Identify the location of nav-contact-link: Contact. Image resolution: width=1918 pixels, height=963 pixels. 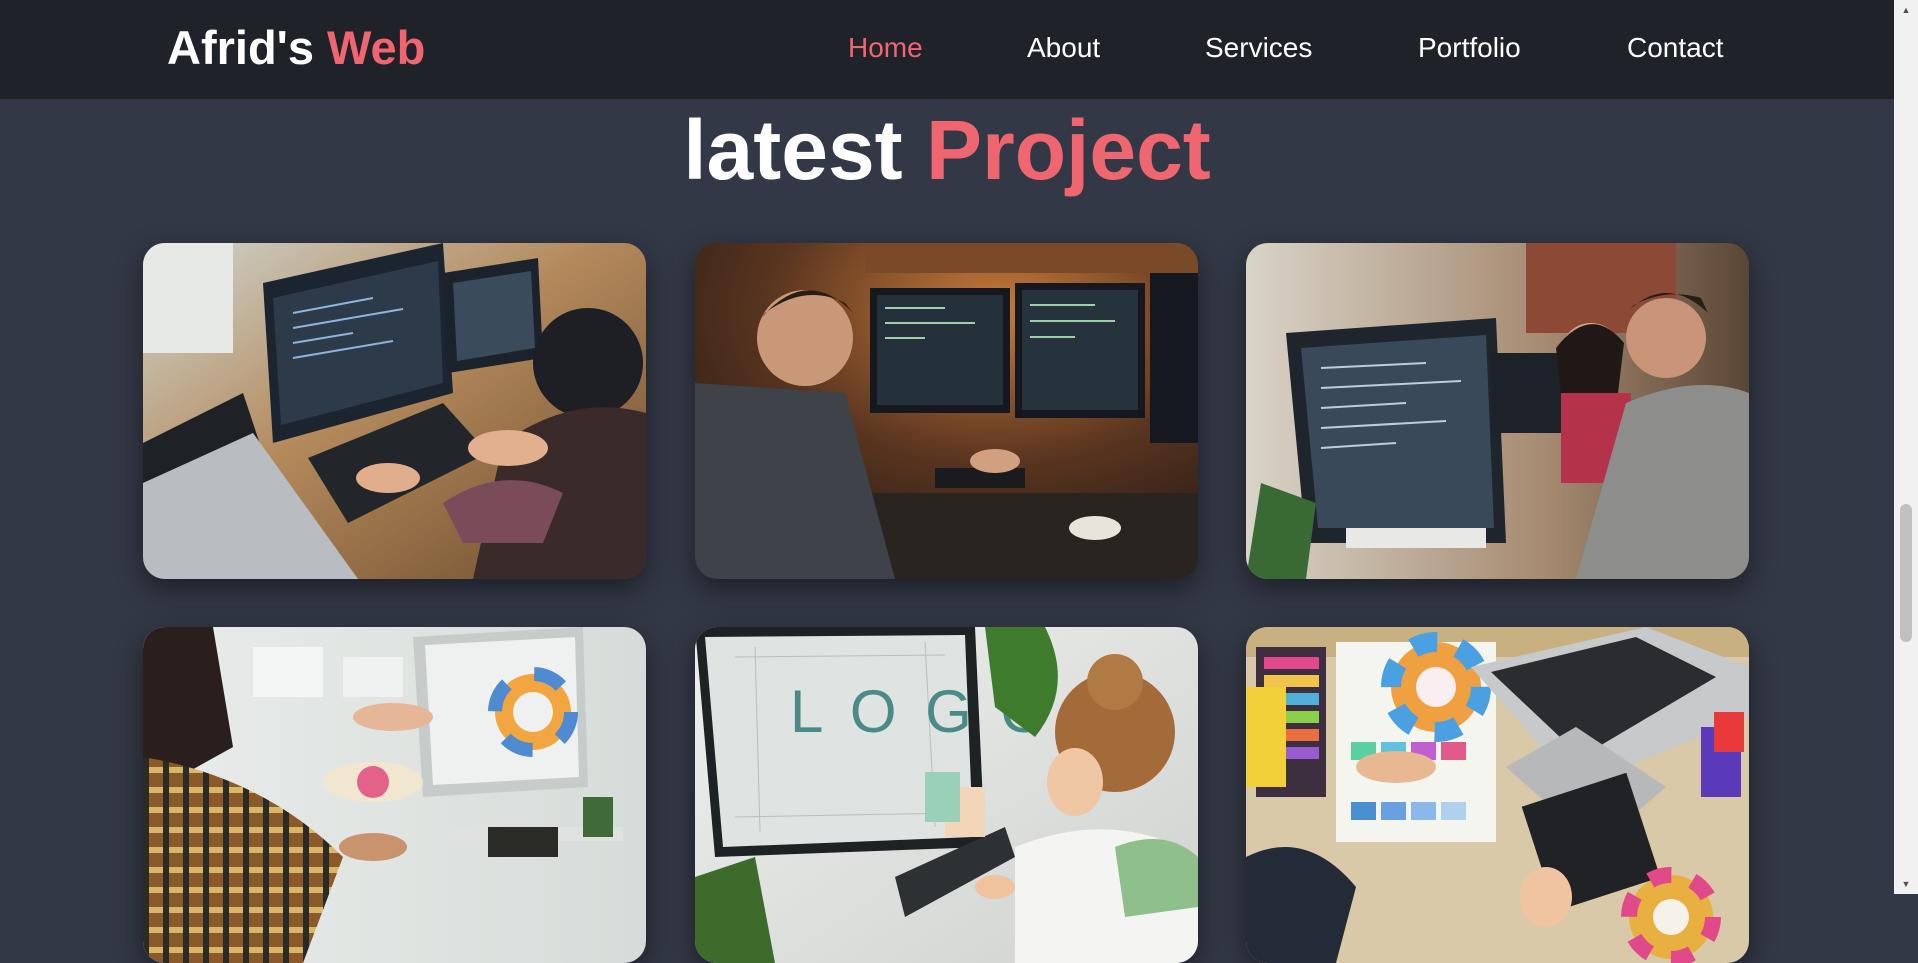
(1675, 48).